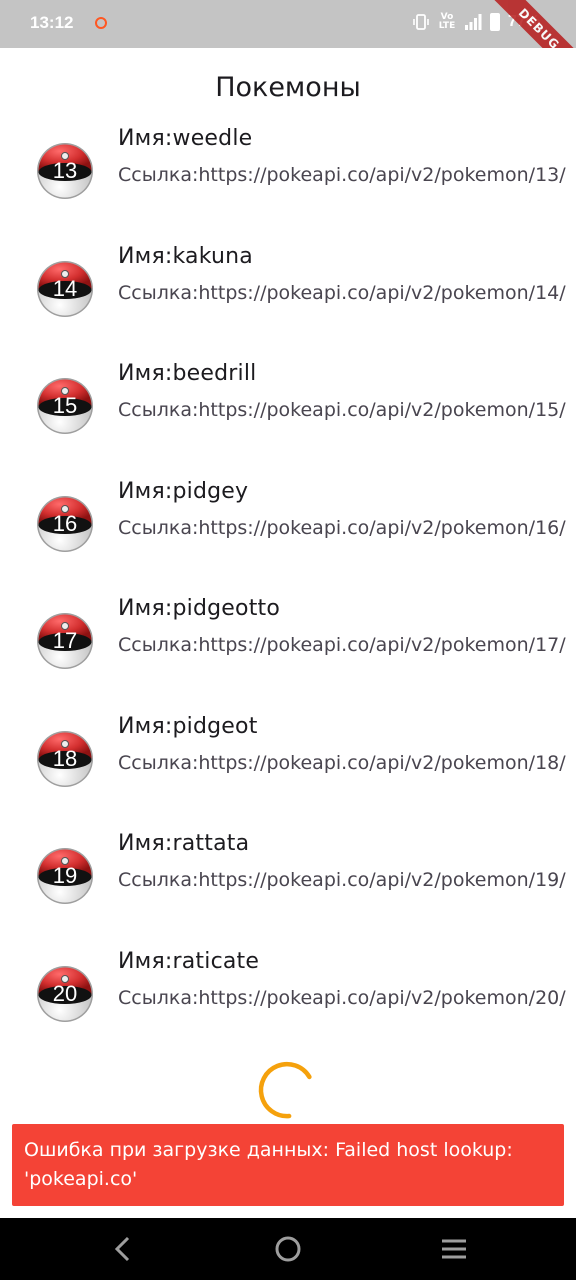 The height and width of the screenshot is (1280, 576). I want to click on pokemon-name: Имя:pidgey, so click(183, 491).